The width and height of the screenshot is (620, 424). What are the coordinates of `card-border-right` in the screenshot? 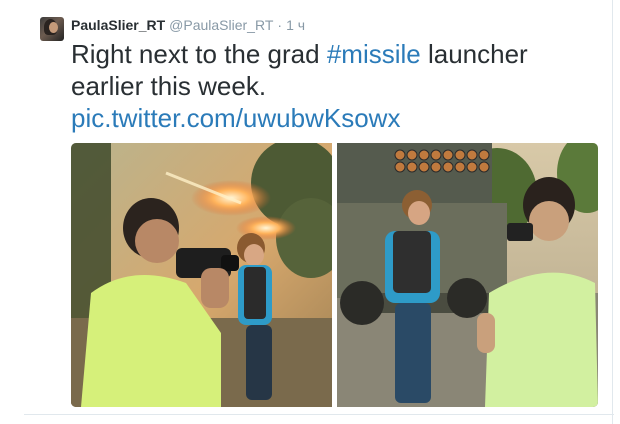 It's located at (612, 212).